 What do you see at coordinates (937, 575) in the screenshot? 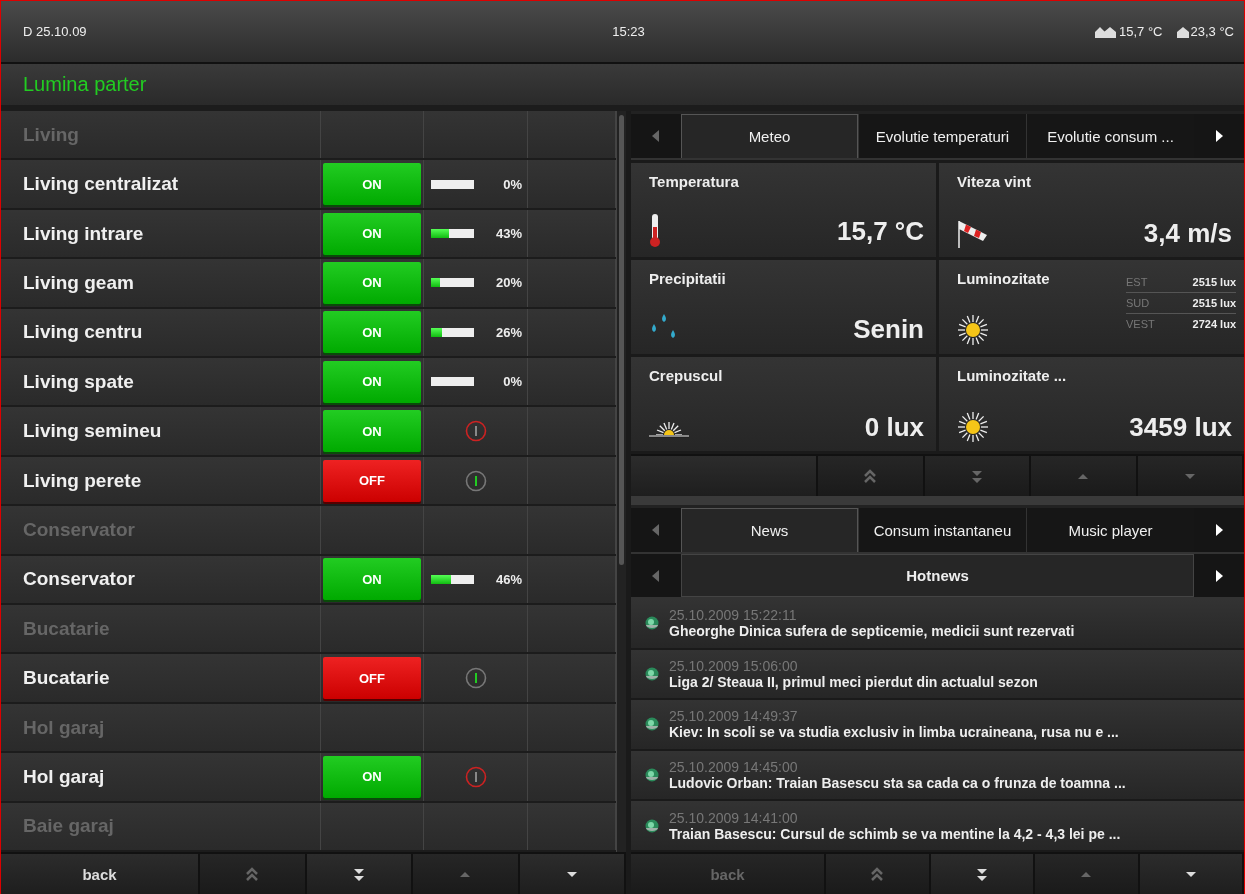
I see `news-source-selector: Hotnews` at bounding box center [937, 575].